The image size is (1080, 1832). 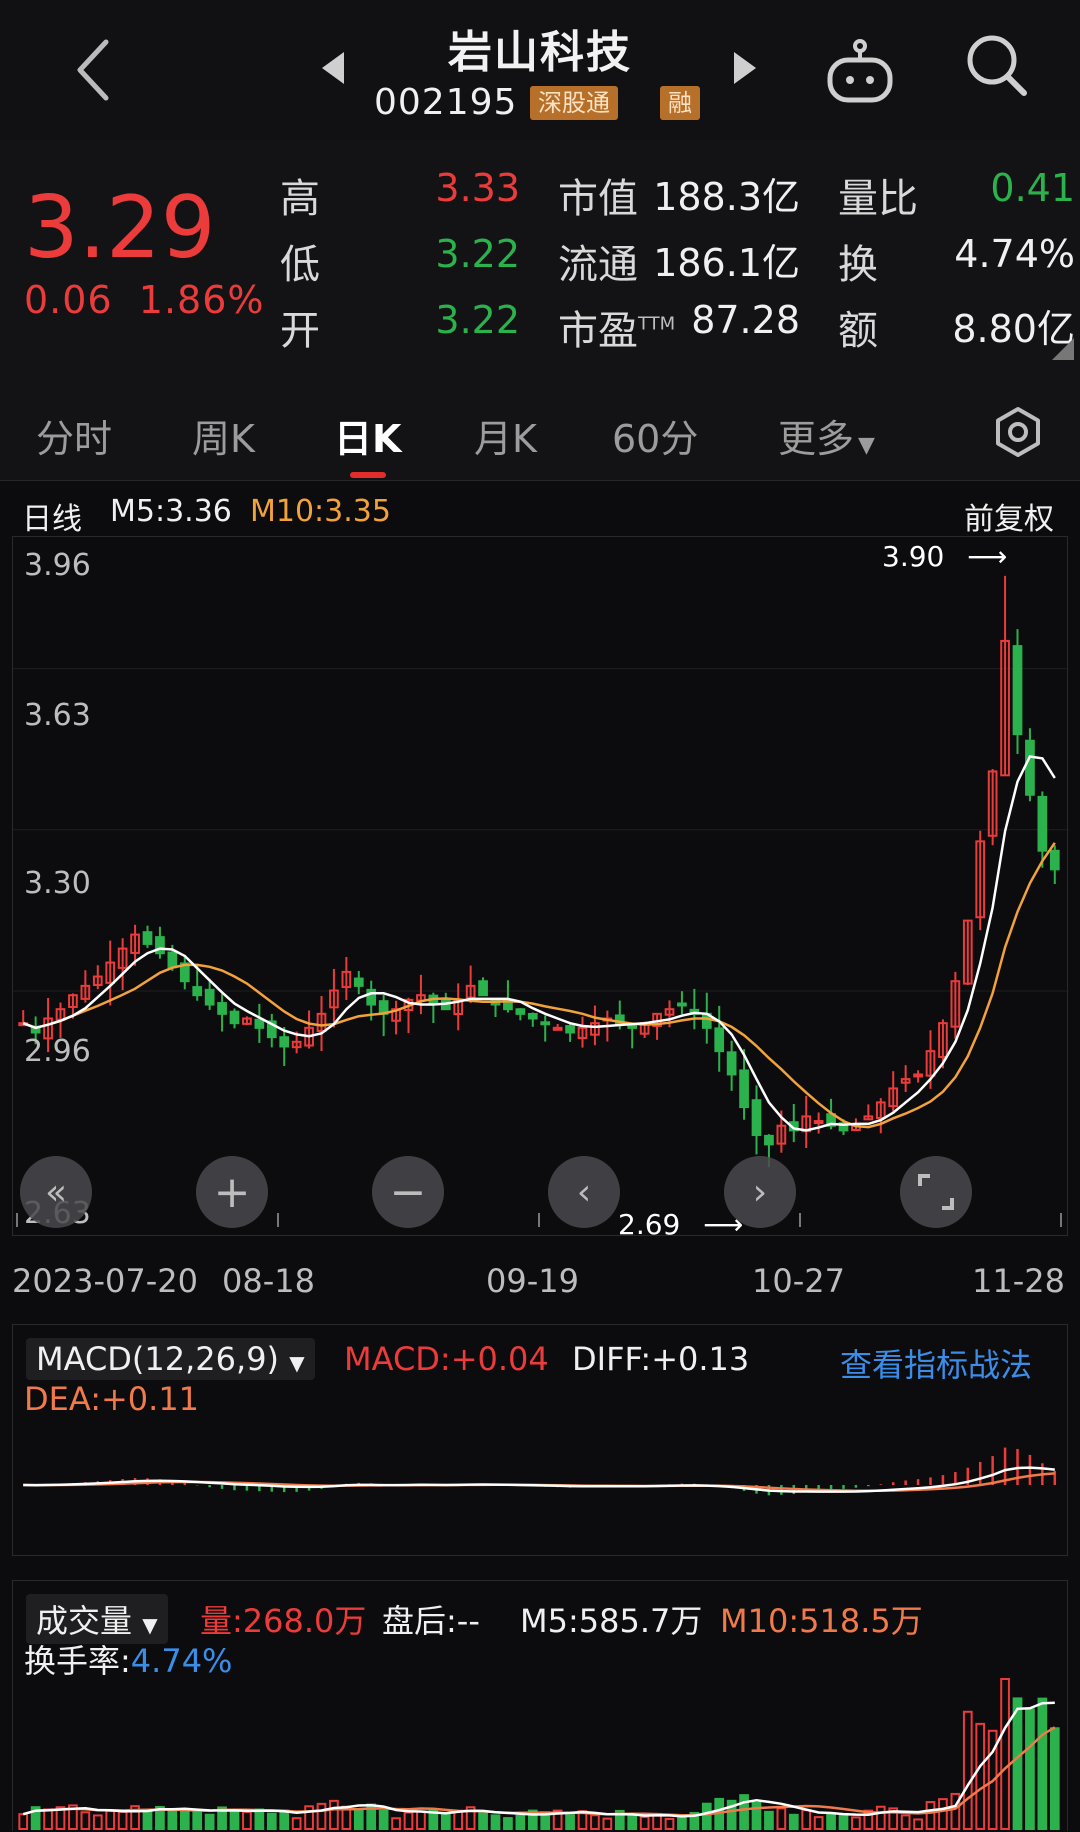 I want to click on tab-60min: 60分, so click(x=655, y=435).